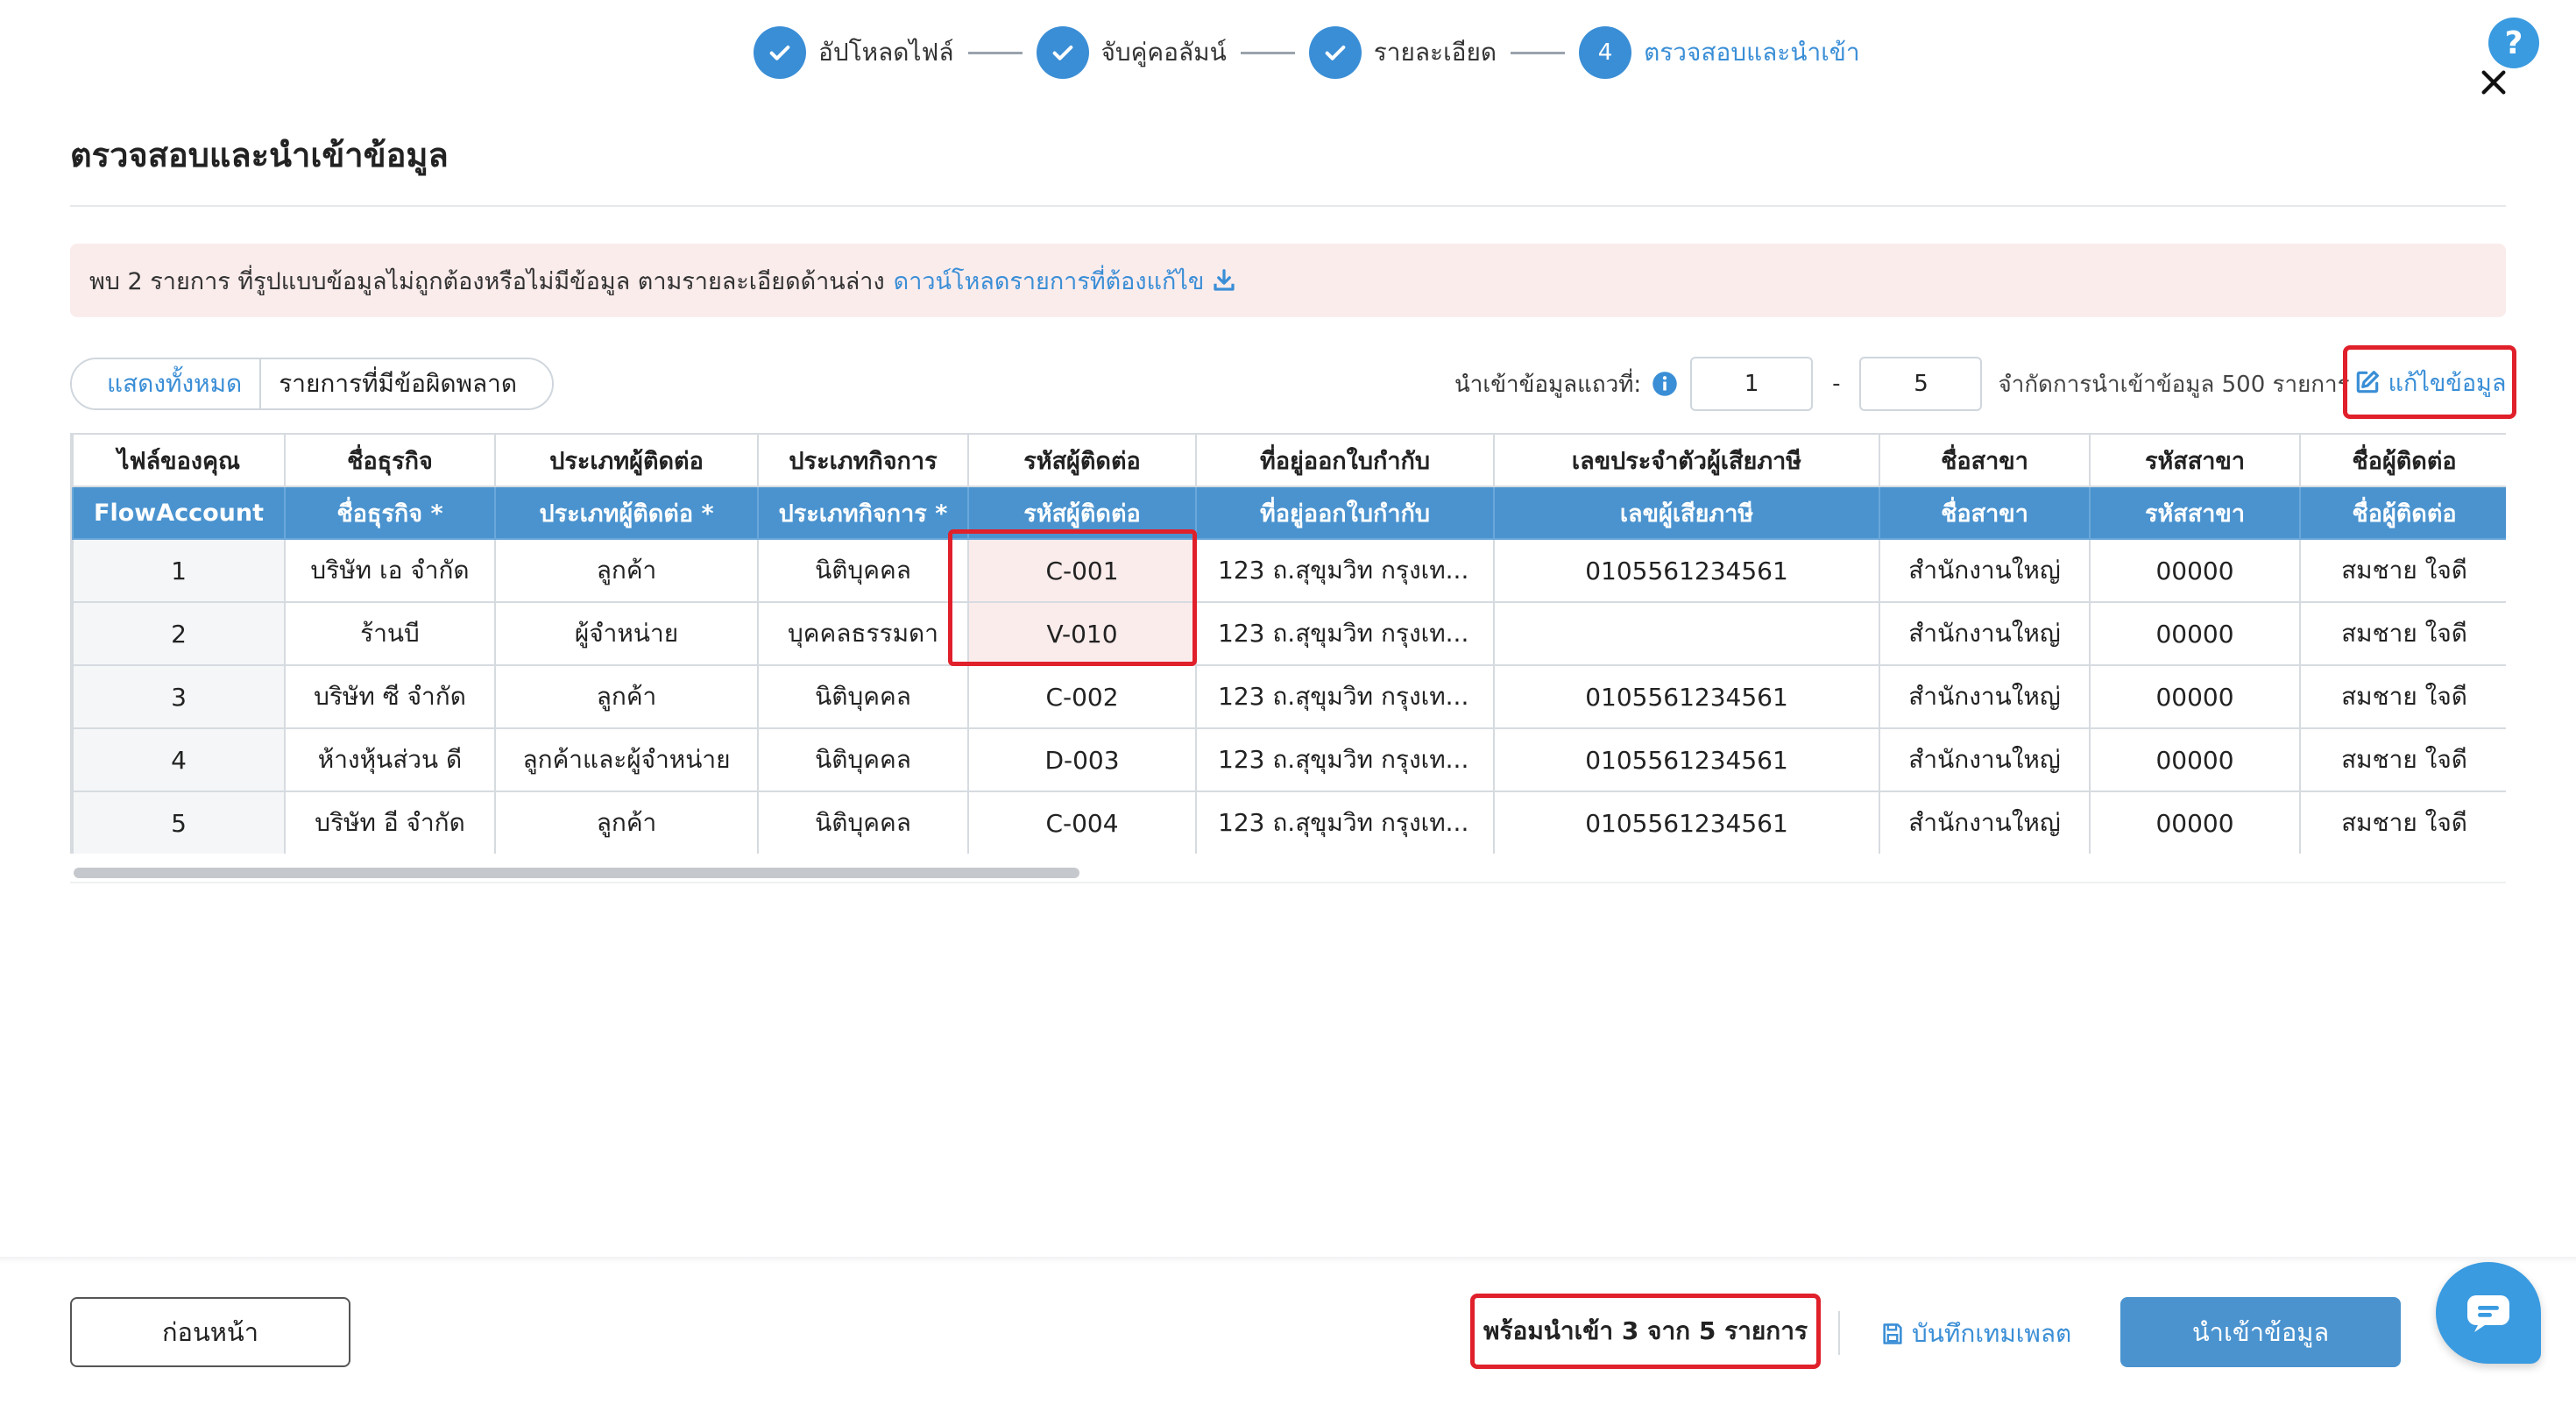  I want to click on column-header: ประเภทผู้ติดต่อ, so click(626, 460).